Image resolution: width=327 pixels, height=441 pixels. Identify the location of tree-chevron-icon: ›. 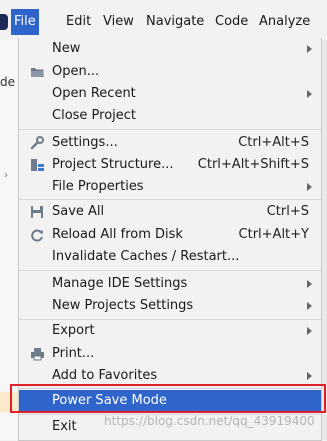
(6, 175).